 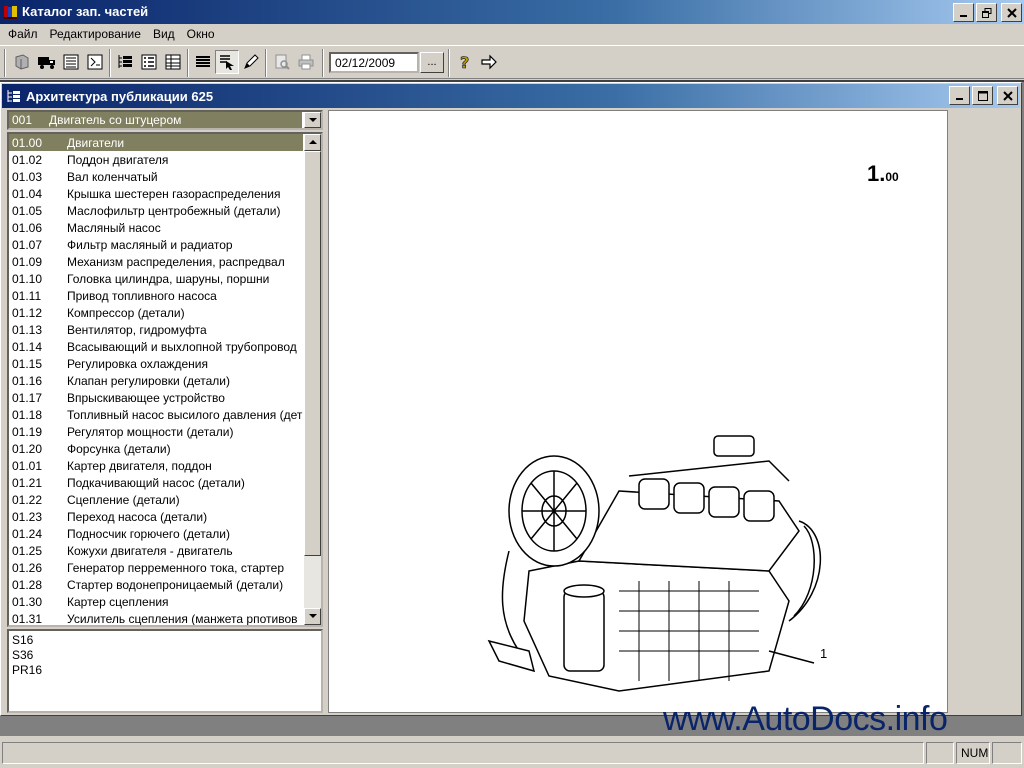 What do you see at coordinates (27, 194) in the screenshot?
I see `list-item-code: 01.04` at bounding box center [27, 194].